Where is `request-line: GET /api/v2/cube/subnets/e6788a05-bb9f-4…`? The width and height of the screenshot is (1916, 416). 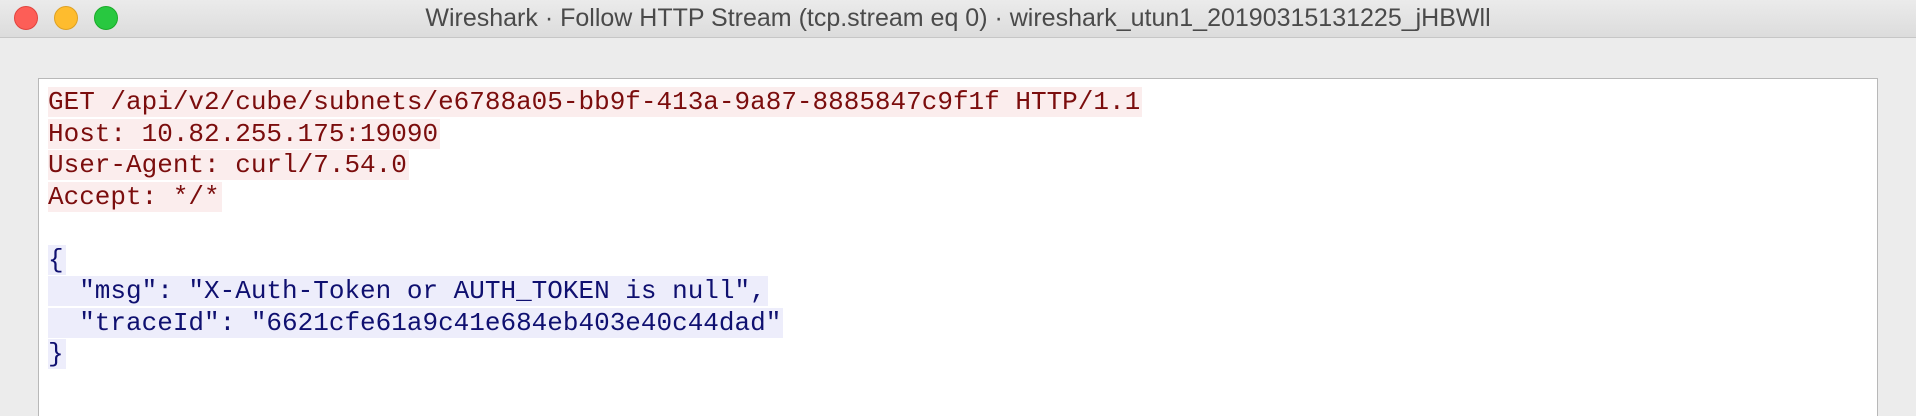
request-line: GET /api/v2/cube/subnets/e6788a05-bb9f-4… is located at coordinates (595, 102).